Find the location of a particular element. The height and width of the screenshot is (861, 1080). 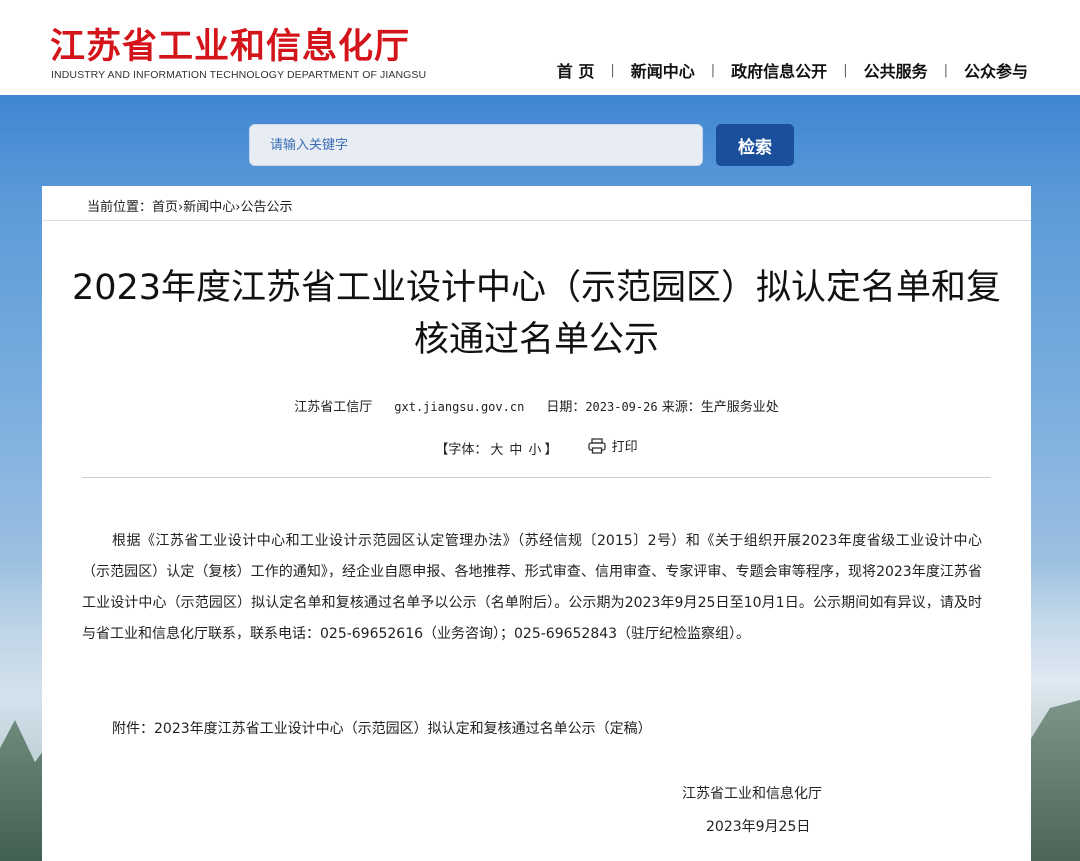

site-logo-title: 江苏省工业和信息化厅 is located at coordinates (230, 43).